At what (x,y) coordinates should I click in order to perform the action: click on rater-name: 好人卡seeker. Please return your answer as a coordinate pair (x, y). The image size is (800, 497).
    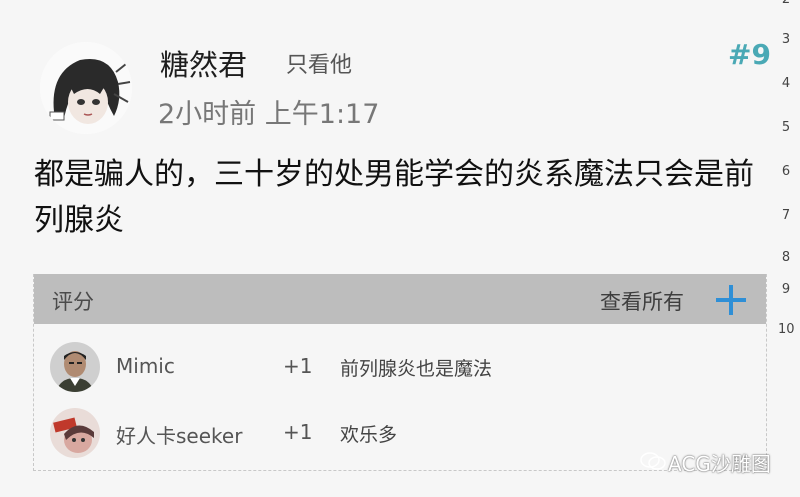
    Looking at the image, I should click on (179, 434).